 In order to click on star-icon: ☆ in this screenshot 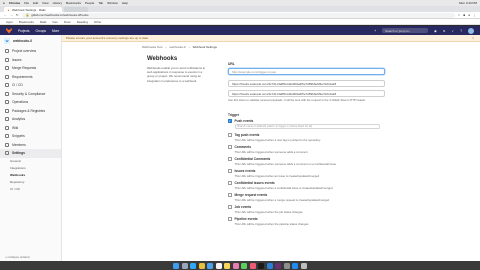, I will do `click(459, 15)`.